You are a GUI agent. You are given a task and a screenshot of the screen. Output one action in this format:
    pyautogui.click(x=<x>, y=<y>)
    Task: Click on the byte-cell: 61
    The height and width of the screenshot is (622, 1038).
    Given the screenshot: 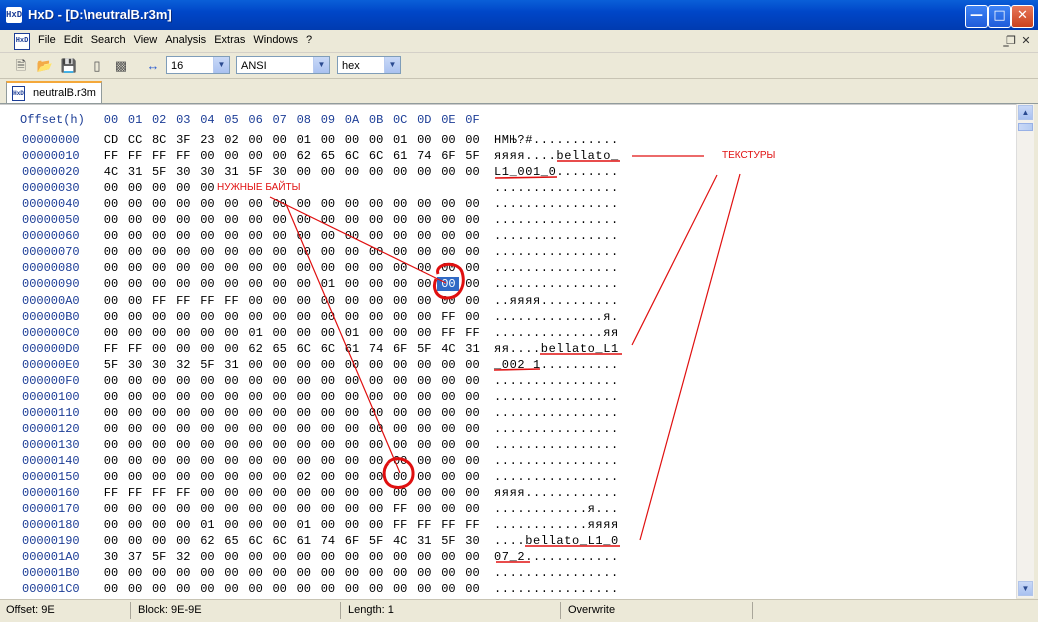 What is the action you would take?
    pyautogui.click(x=304, y=541)
    